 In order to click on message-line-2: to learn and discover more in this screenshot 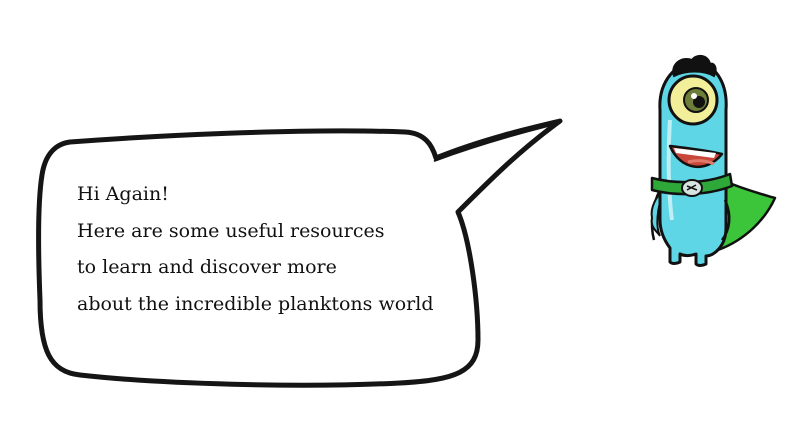, I will do `click(207, 267)`.